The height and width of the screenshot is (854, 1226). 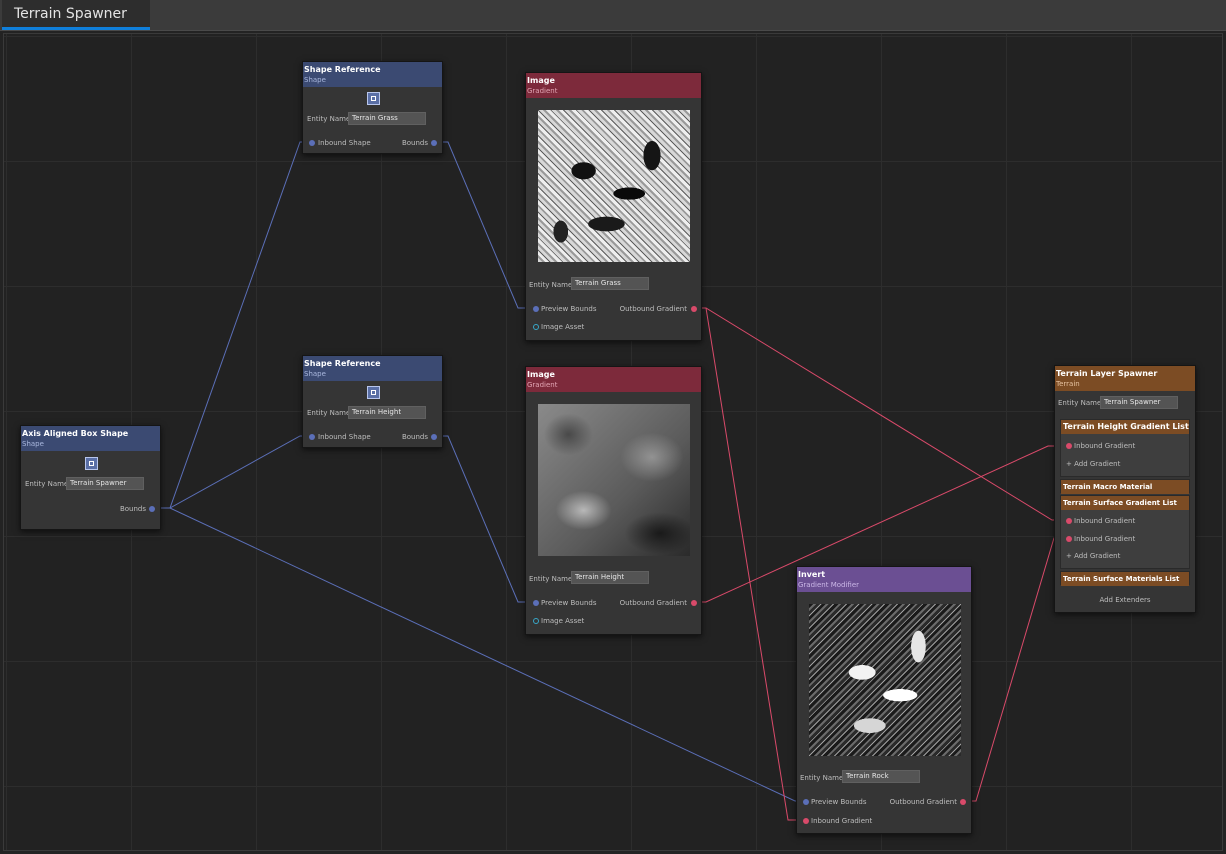 I want to click on node-header: Terrain Layer Spawner Terrain, so click(x=1125, y=378).